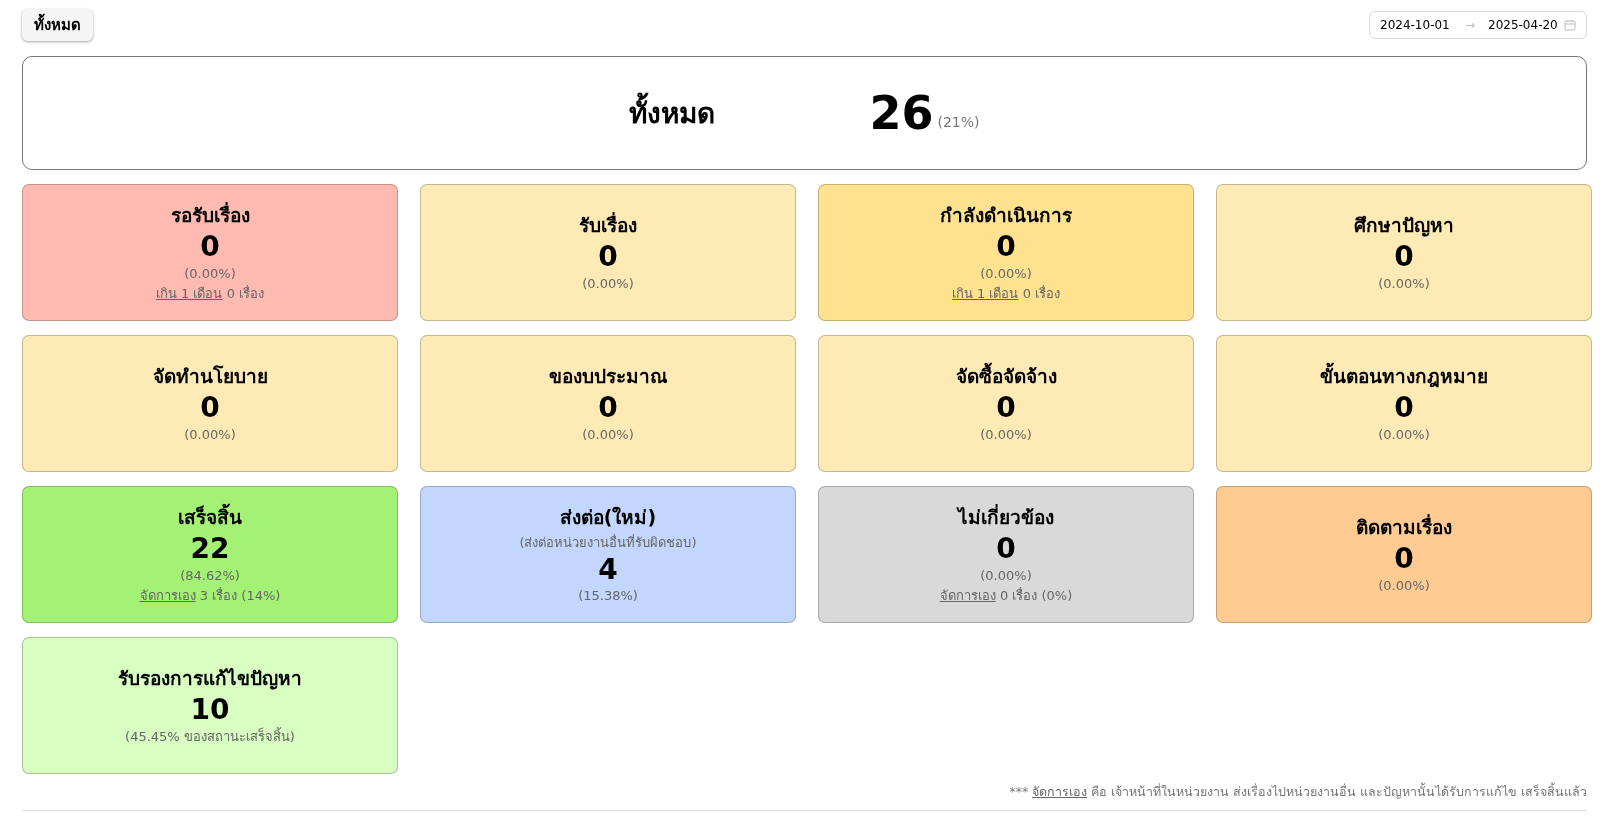 The height and width of the screenshot is (819, 1609). What do you see at coordinates (608, 569) in the screenshot?
I see `status-count: 4` at bounding box center [608, 569].